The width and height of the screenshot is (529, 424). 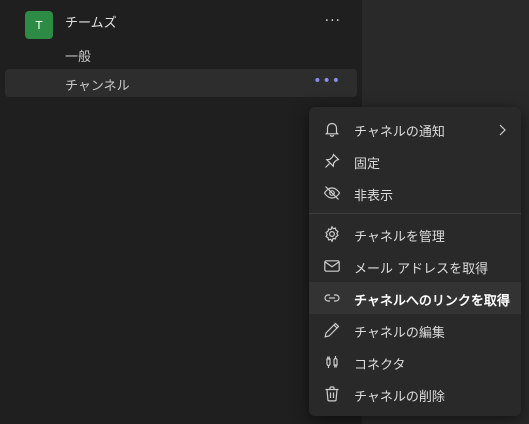 I want to click on team-row: T チームズ ···, so click(x=181, y=22).